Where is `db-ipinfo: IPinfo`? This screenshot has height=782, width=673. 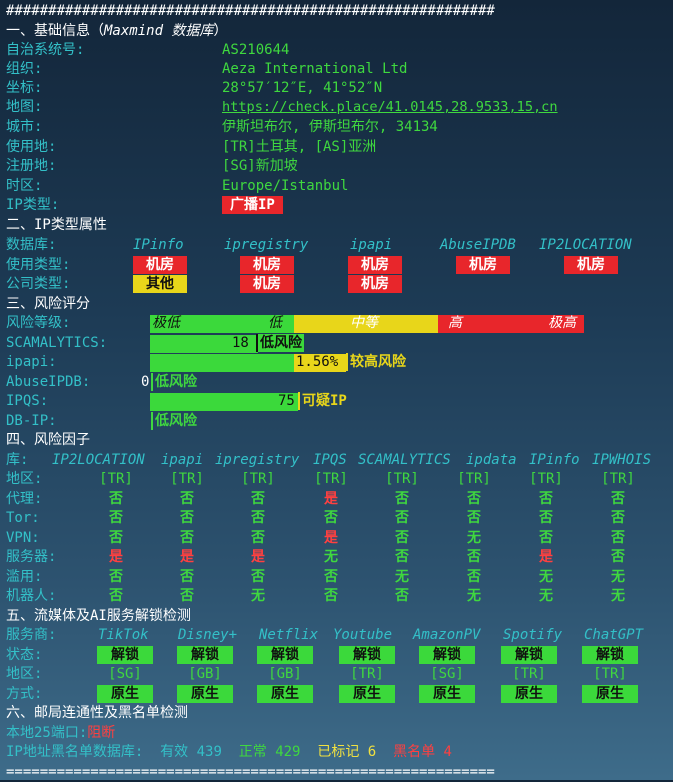
db-ipinfo: IPinfo is located at coordinates (158, 245).